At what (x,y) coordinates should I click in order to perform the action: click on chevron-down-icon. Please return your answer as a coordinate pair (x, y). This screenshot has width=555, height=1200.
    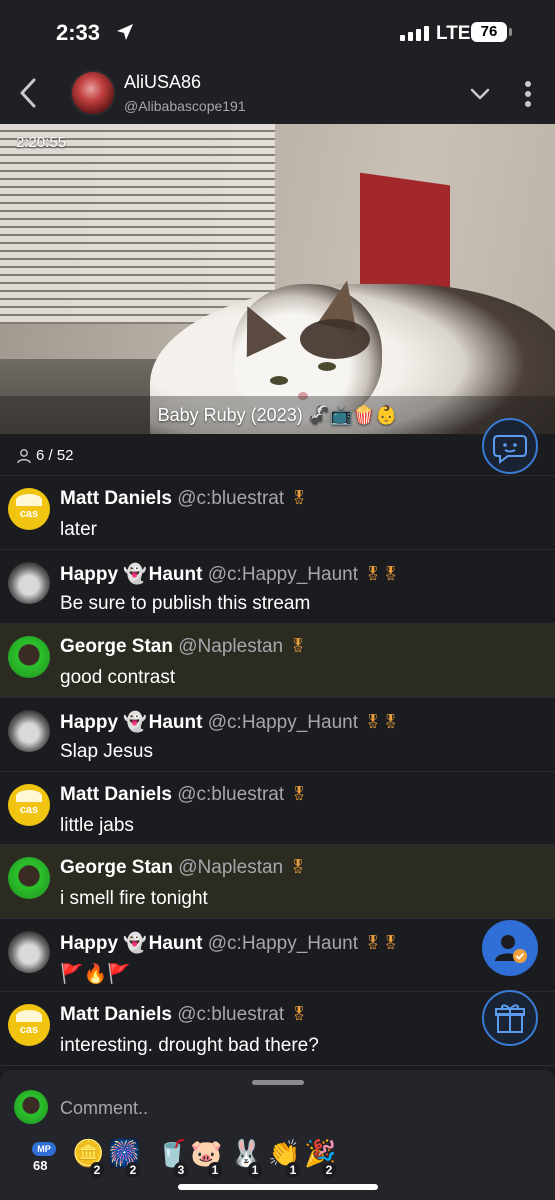
    Looking at the image, I should click on (480, 94).